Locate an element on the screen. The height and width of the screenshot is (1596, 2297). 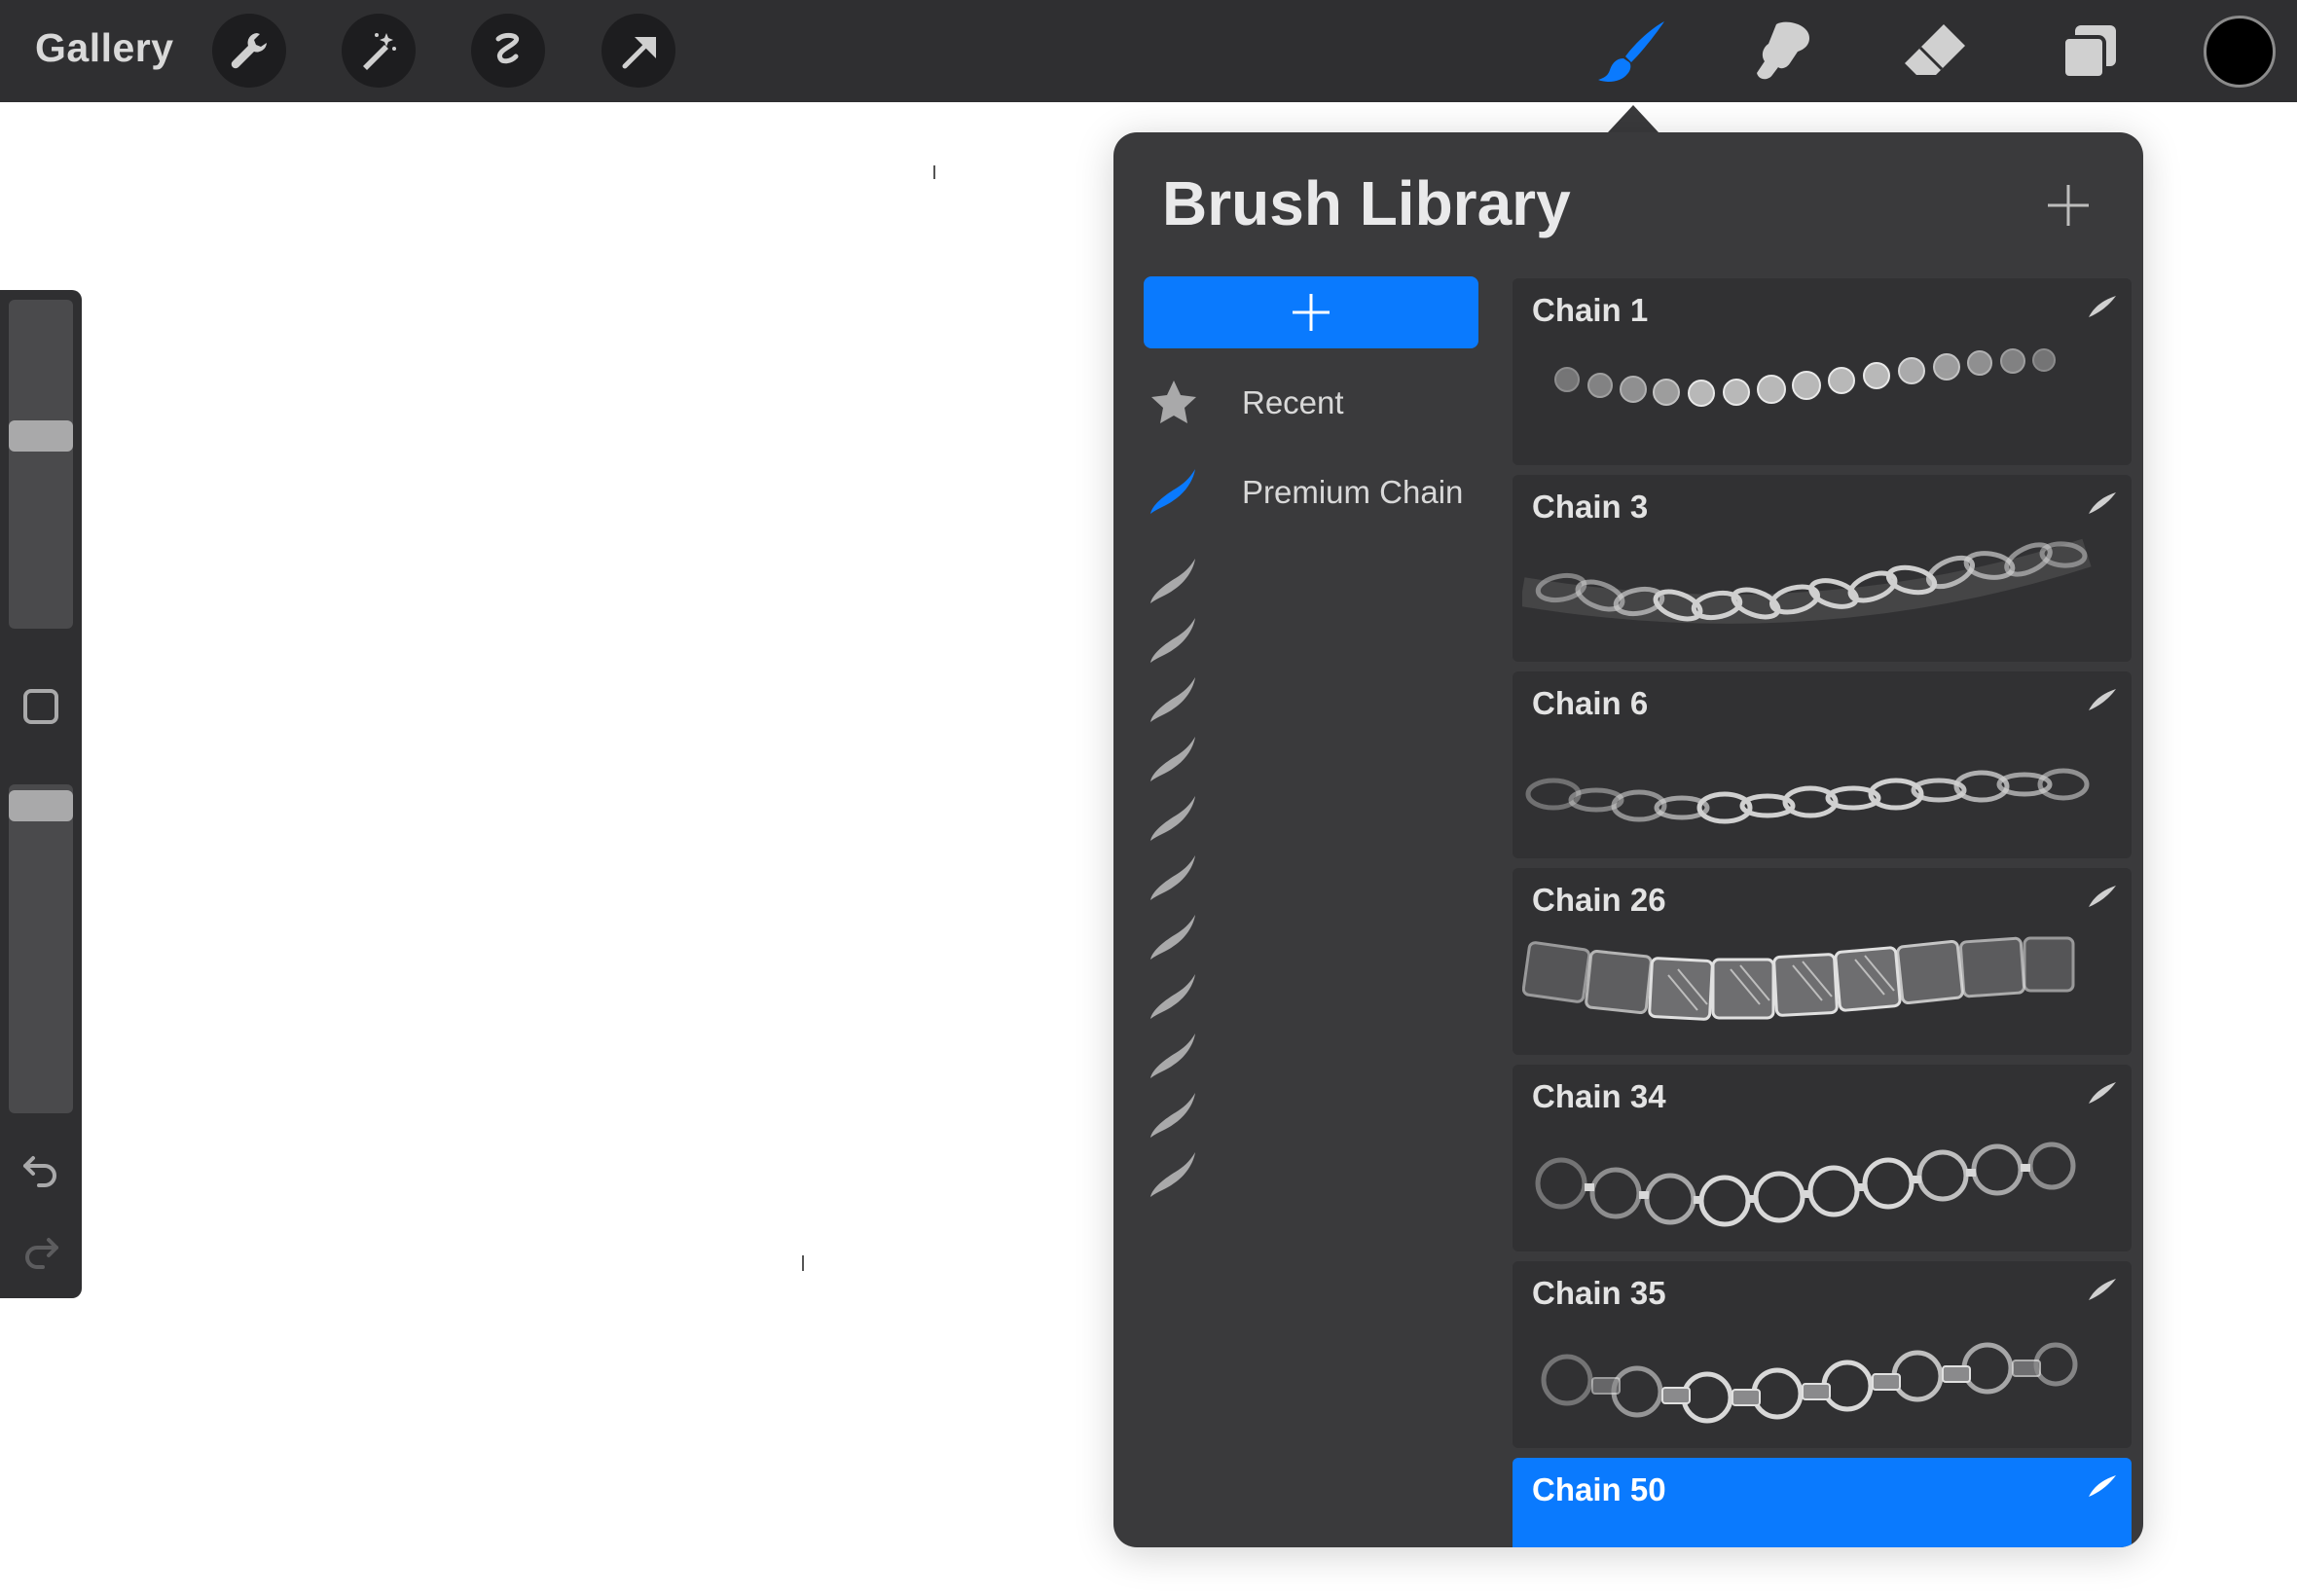
brush-name: Chain 3 is located at coordinates (1590, 507).